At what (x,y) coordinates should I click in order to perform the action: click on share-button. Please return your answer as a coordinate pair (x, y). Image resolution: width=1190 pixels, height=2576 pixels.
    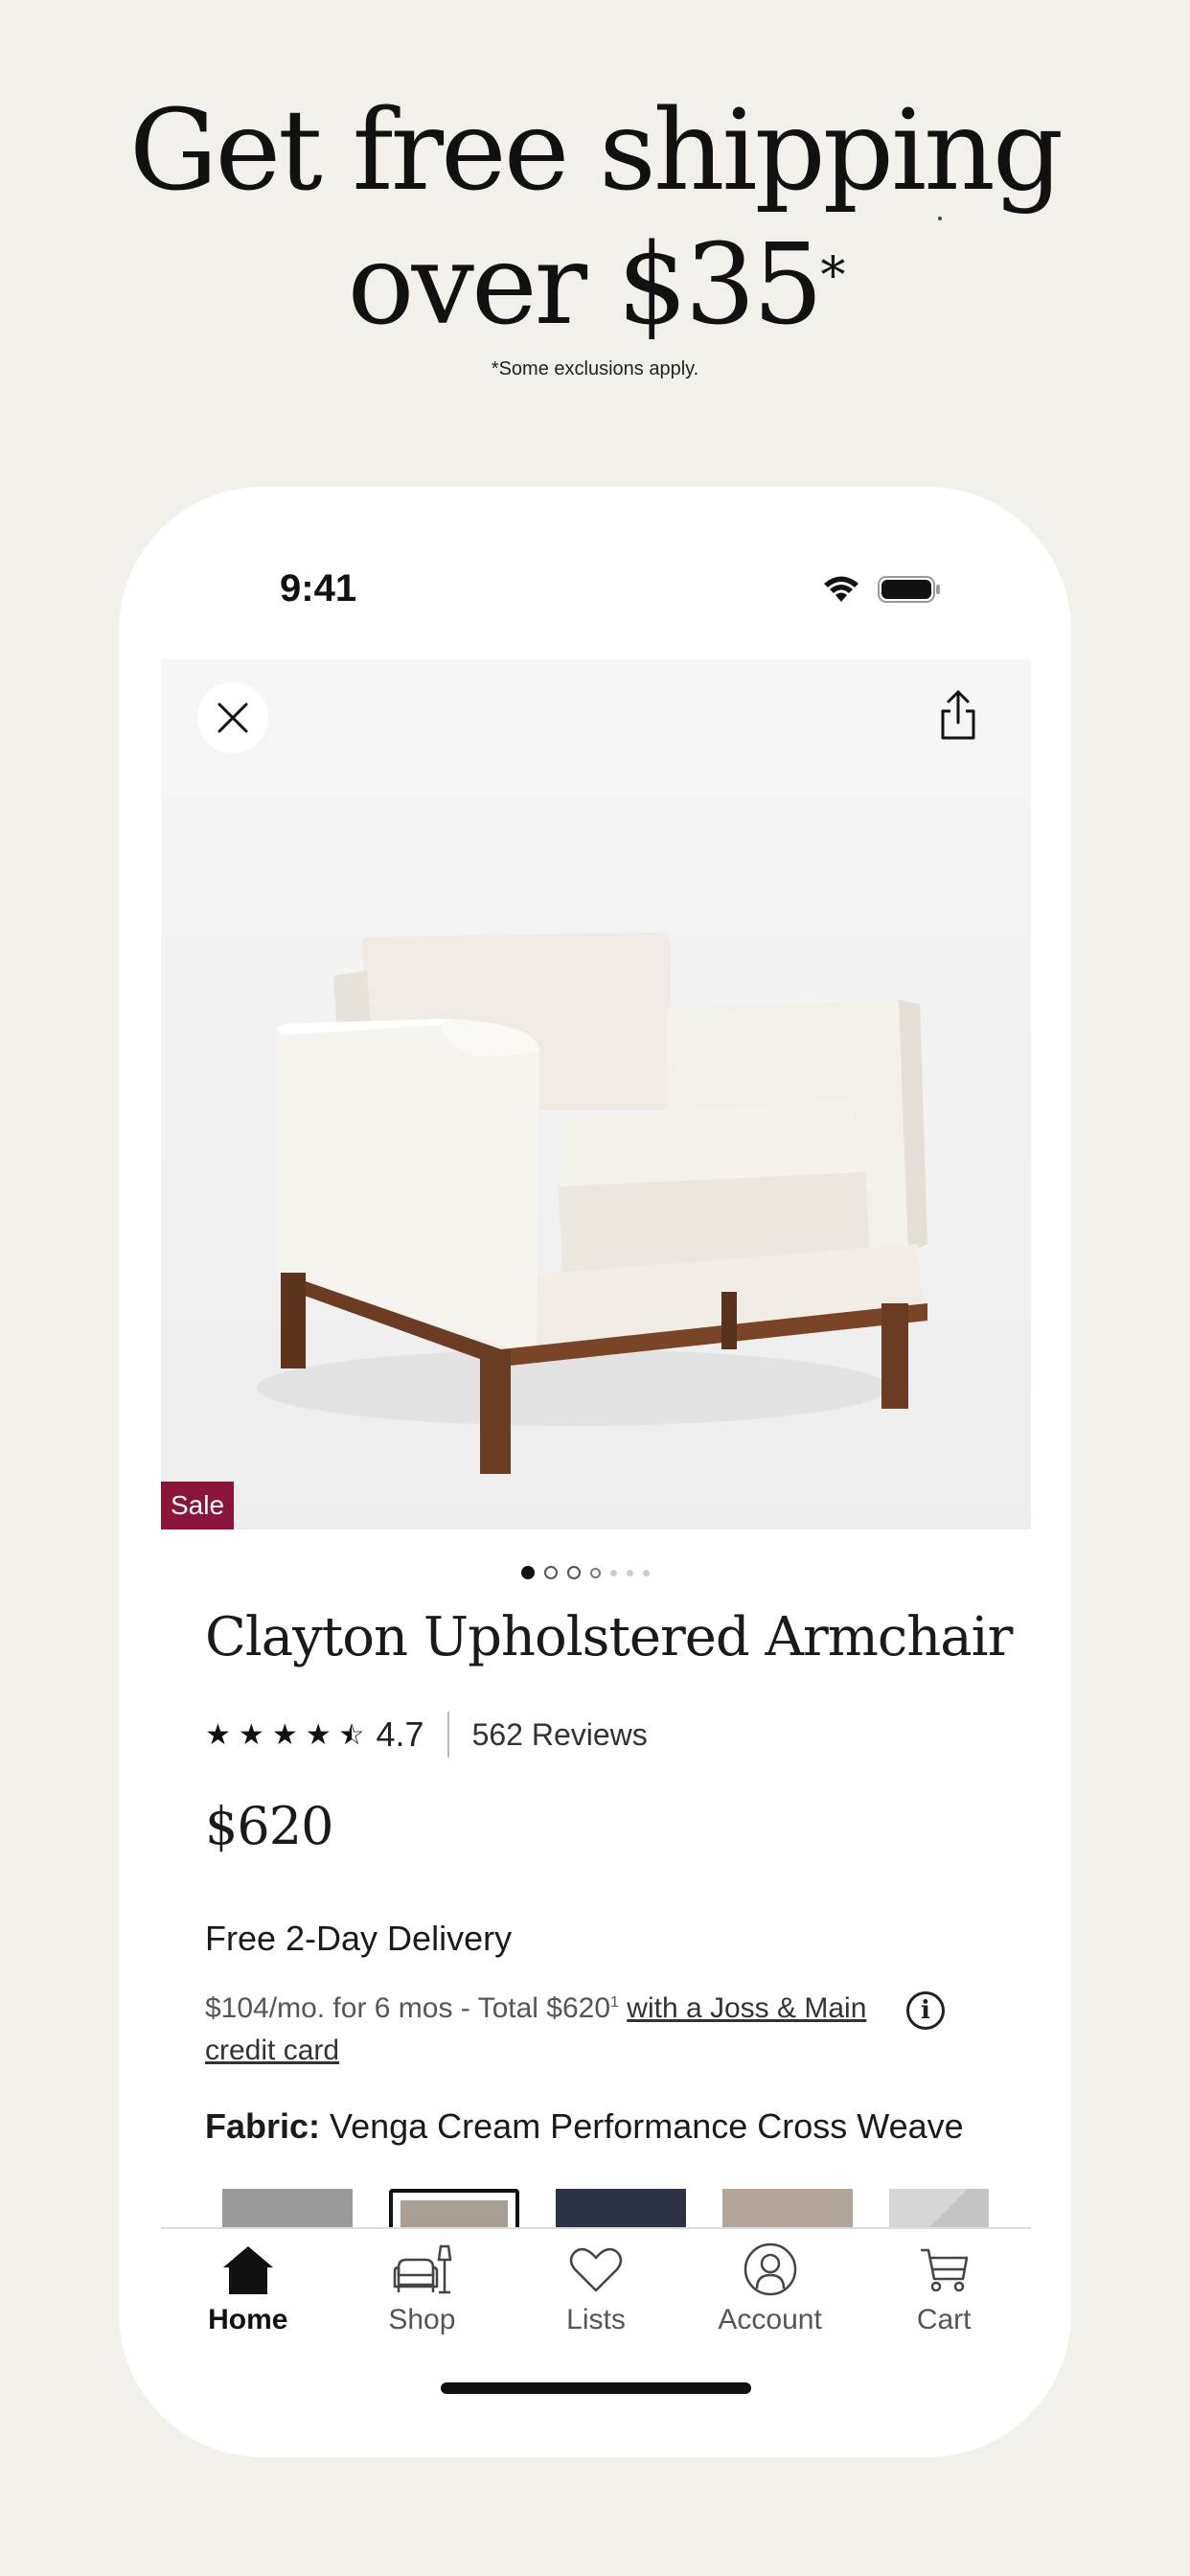
    Looking at the image, I should click on (958, 715).